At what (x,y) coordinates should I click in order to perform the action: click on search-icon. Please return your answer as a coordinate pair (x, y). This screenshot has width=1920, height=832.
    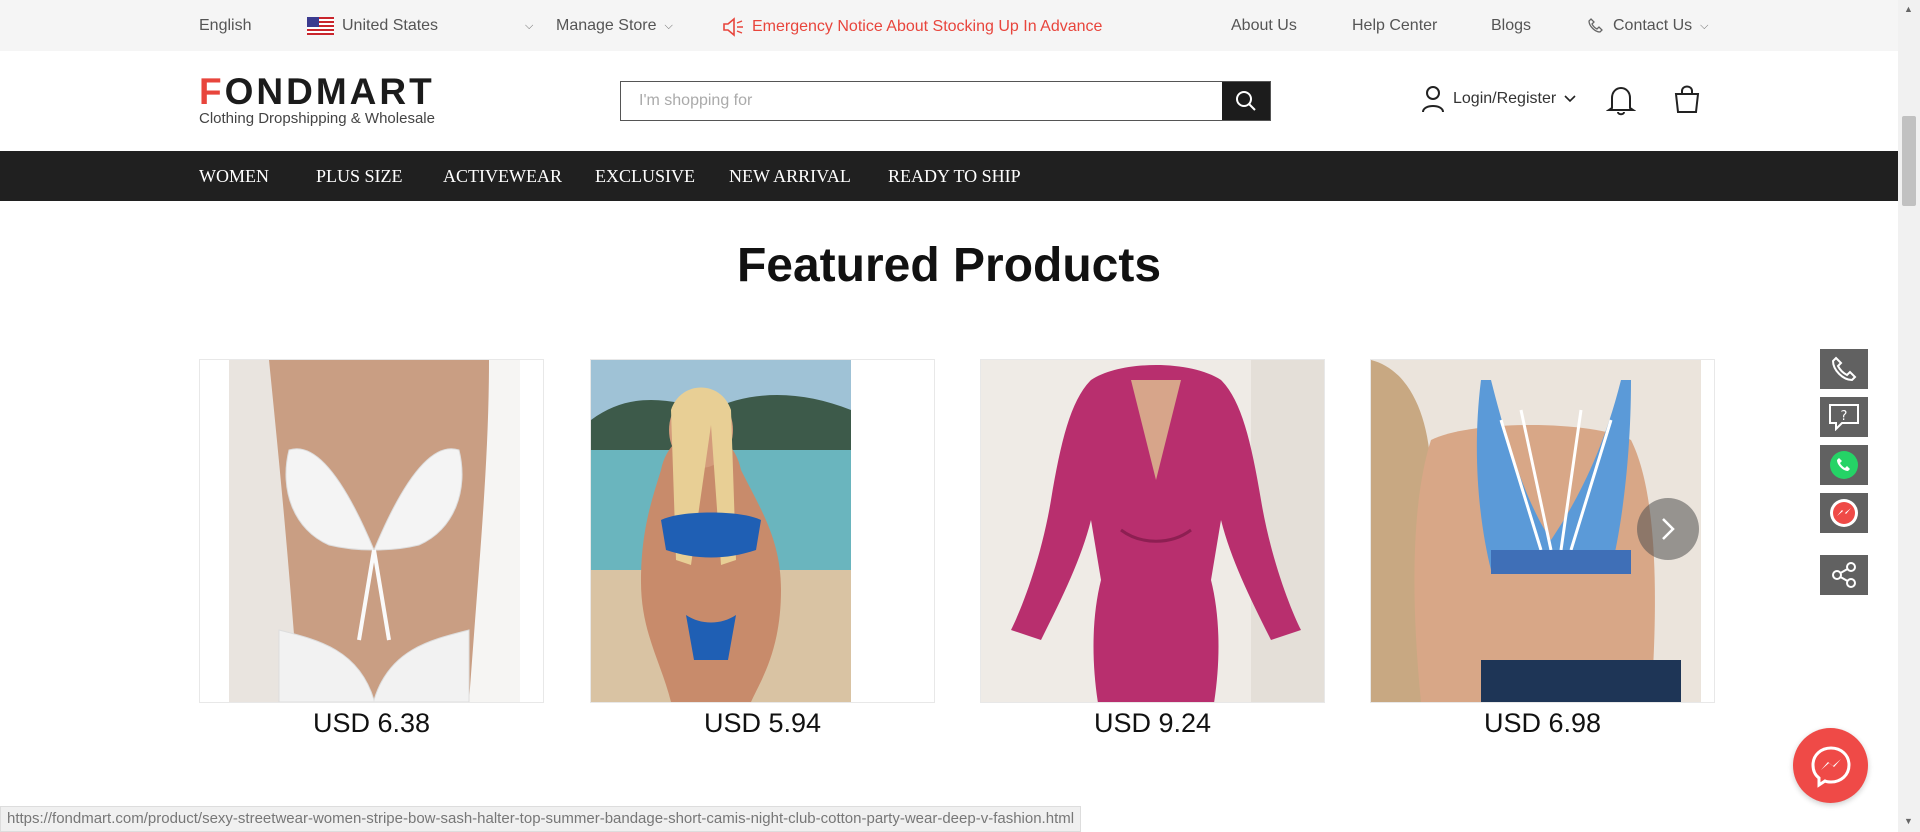
    Looking at the image, I should click on (1246, 101).